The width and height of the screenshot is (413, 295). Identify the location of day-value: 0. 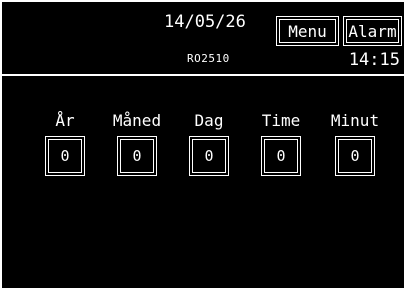
(209, 156).